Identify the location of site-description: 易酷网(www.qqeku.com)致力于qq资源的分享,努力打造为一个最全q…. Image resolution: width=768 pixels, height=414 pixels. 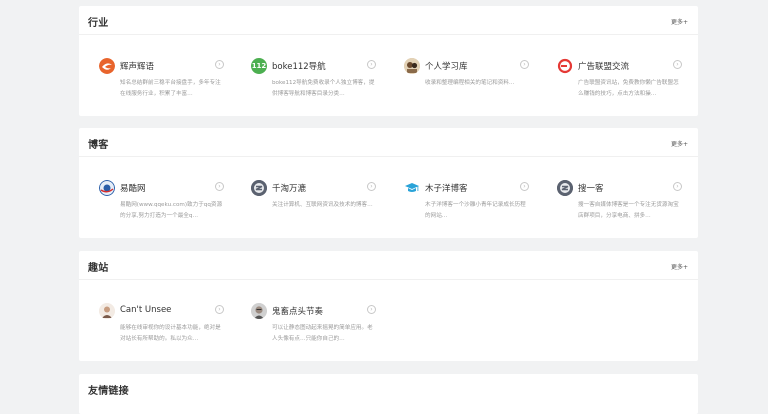
(171, 210).